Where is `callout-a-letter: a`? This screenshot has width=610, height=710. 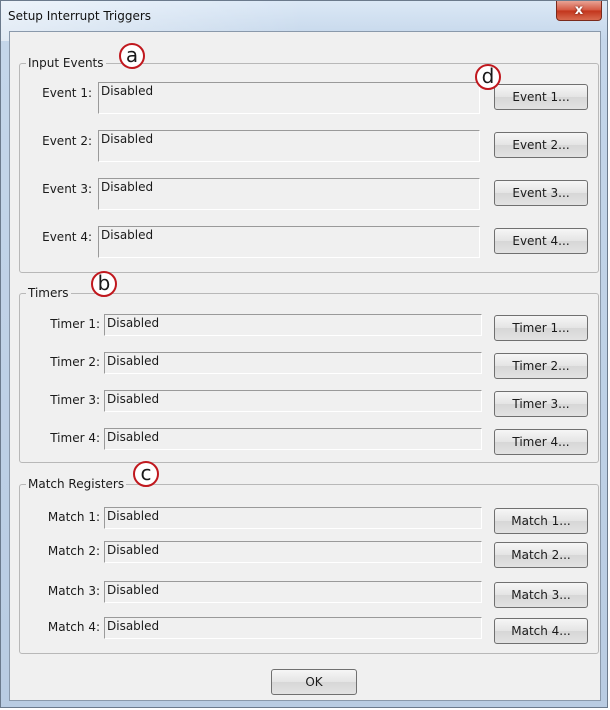 callout-a-letter: a is located at coordinates (132, 54).